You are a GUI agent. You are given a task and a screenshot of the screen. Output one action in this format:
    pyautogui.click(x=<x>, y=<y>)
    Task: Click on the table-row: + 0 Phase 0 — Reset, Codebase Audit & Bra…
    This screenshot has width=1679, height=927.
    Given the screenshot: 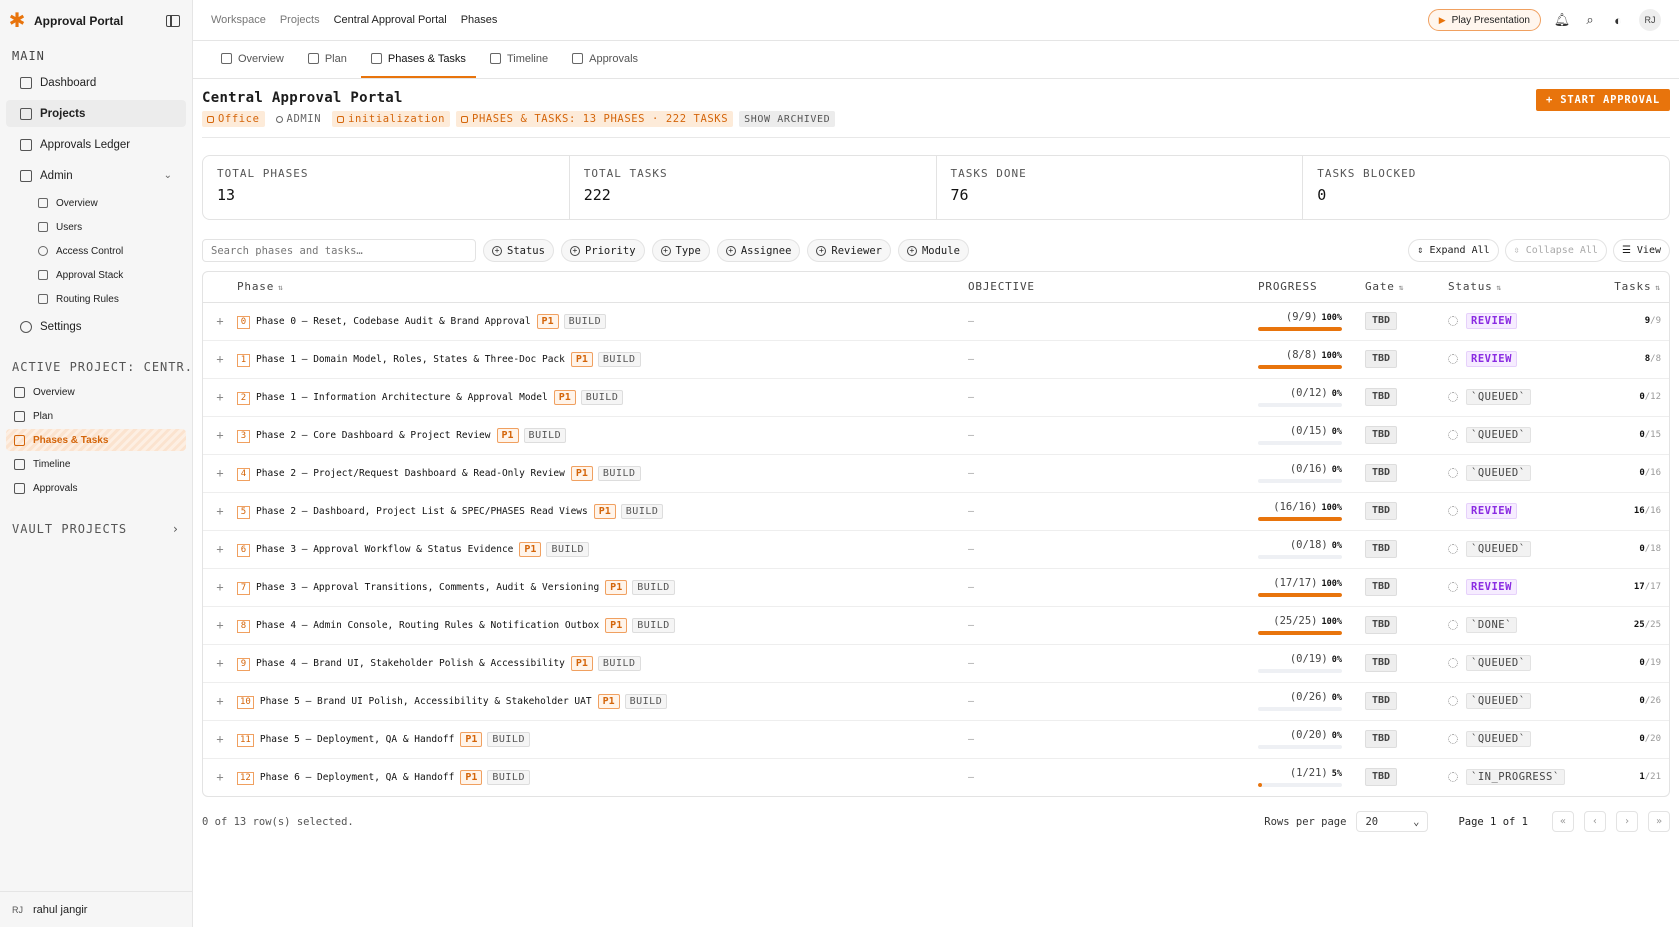 What is the action you would take?
    pyautogui.click(x=936, y=321)
    